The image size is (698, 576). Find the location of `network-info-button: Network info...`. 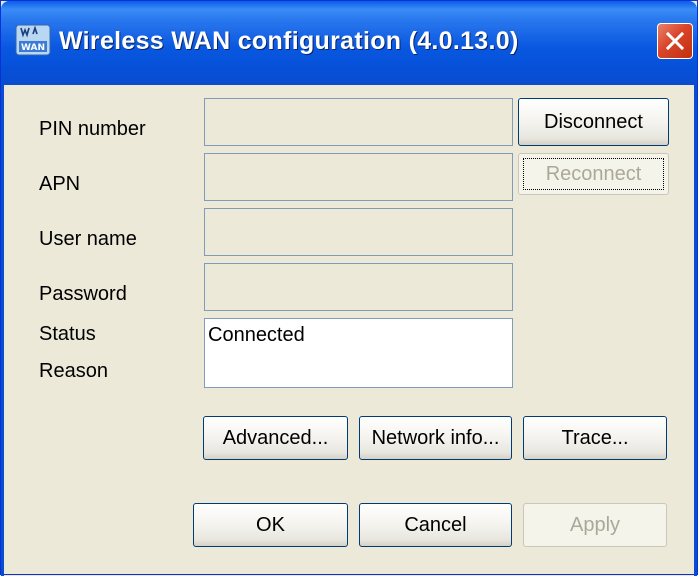

network-info-button: Network info... is located at coordinates (435, 438).